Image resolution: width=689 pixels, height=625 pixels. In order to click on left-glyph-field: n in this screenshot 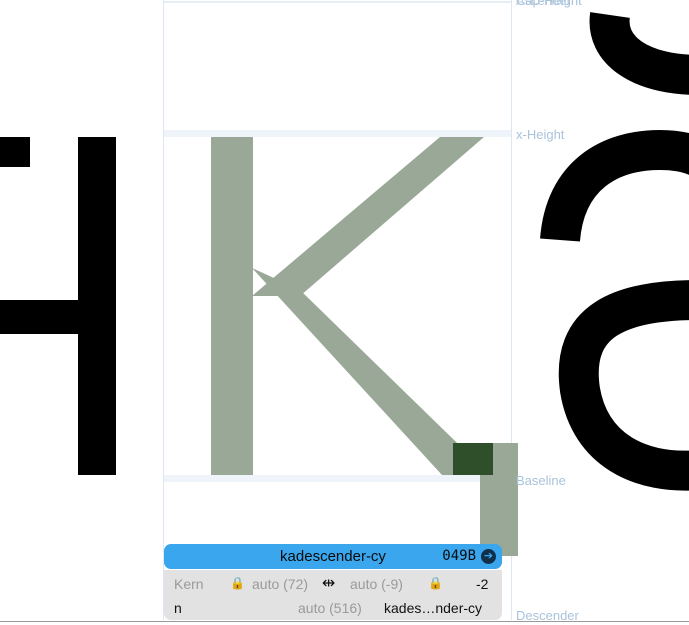, I will do `click(178, 608)`.